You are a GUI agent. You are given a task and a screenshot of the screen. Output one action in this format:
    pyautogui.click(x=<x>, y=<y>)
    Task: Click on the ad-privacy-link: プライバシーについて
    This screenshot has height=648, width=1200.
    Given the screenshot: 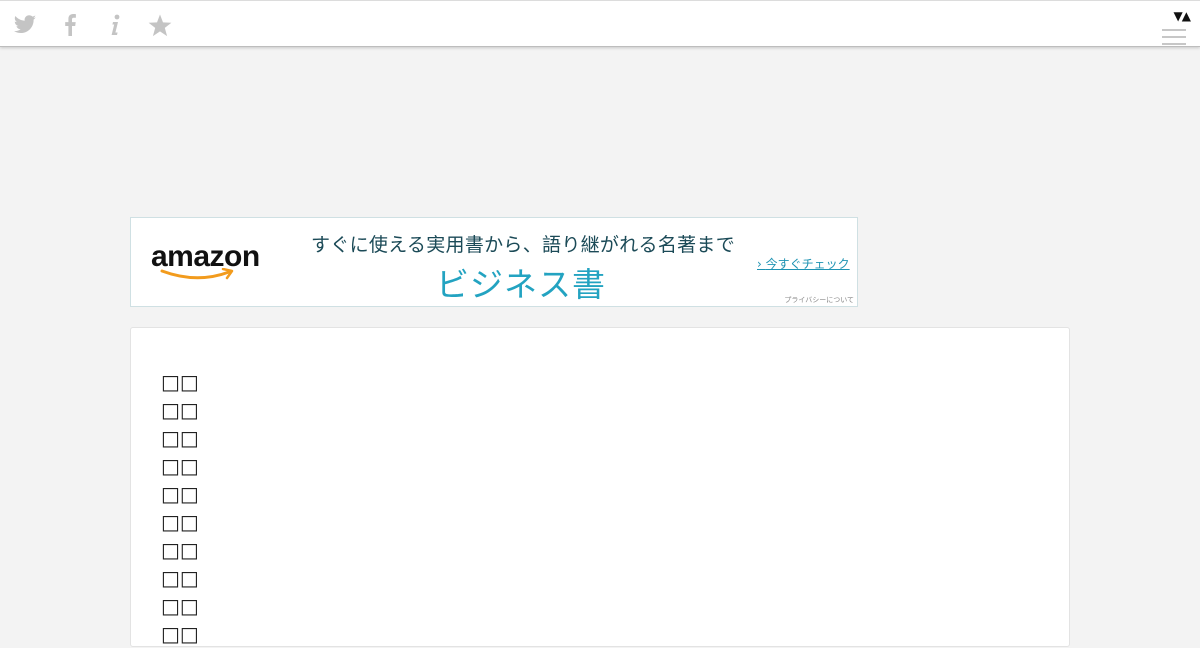 What is the action you would take?
    pyautogui.click(x=819, y=300)
    